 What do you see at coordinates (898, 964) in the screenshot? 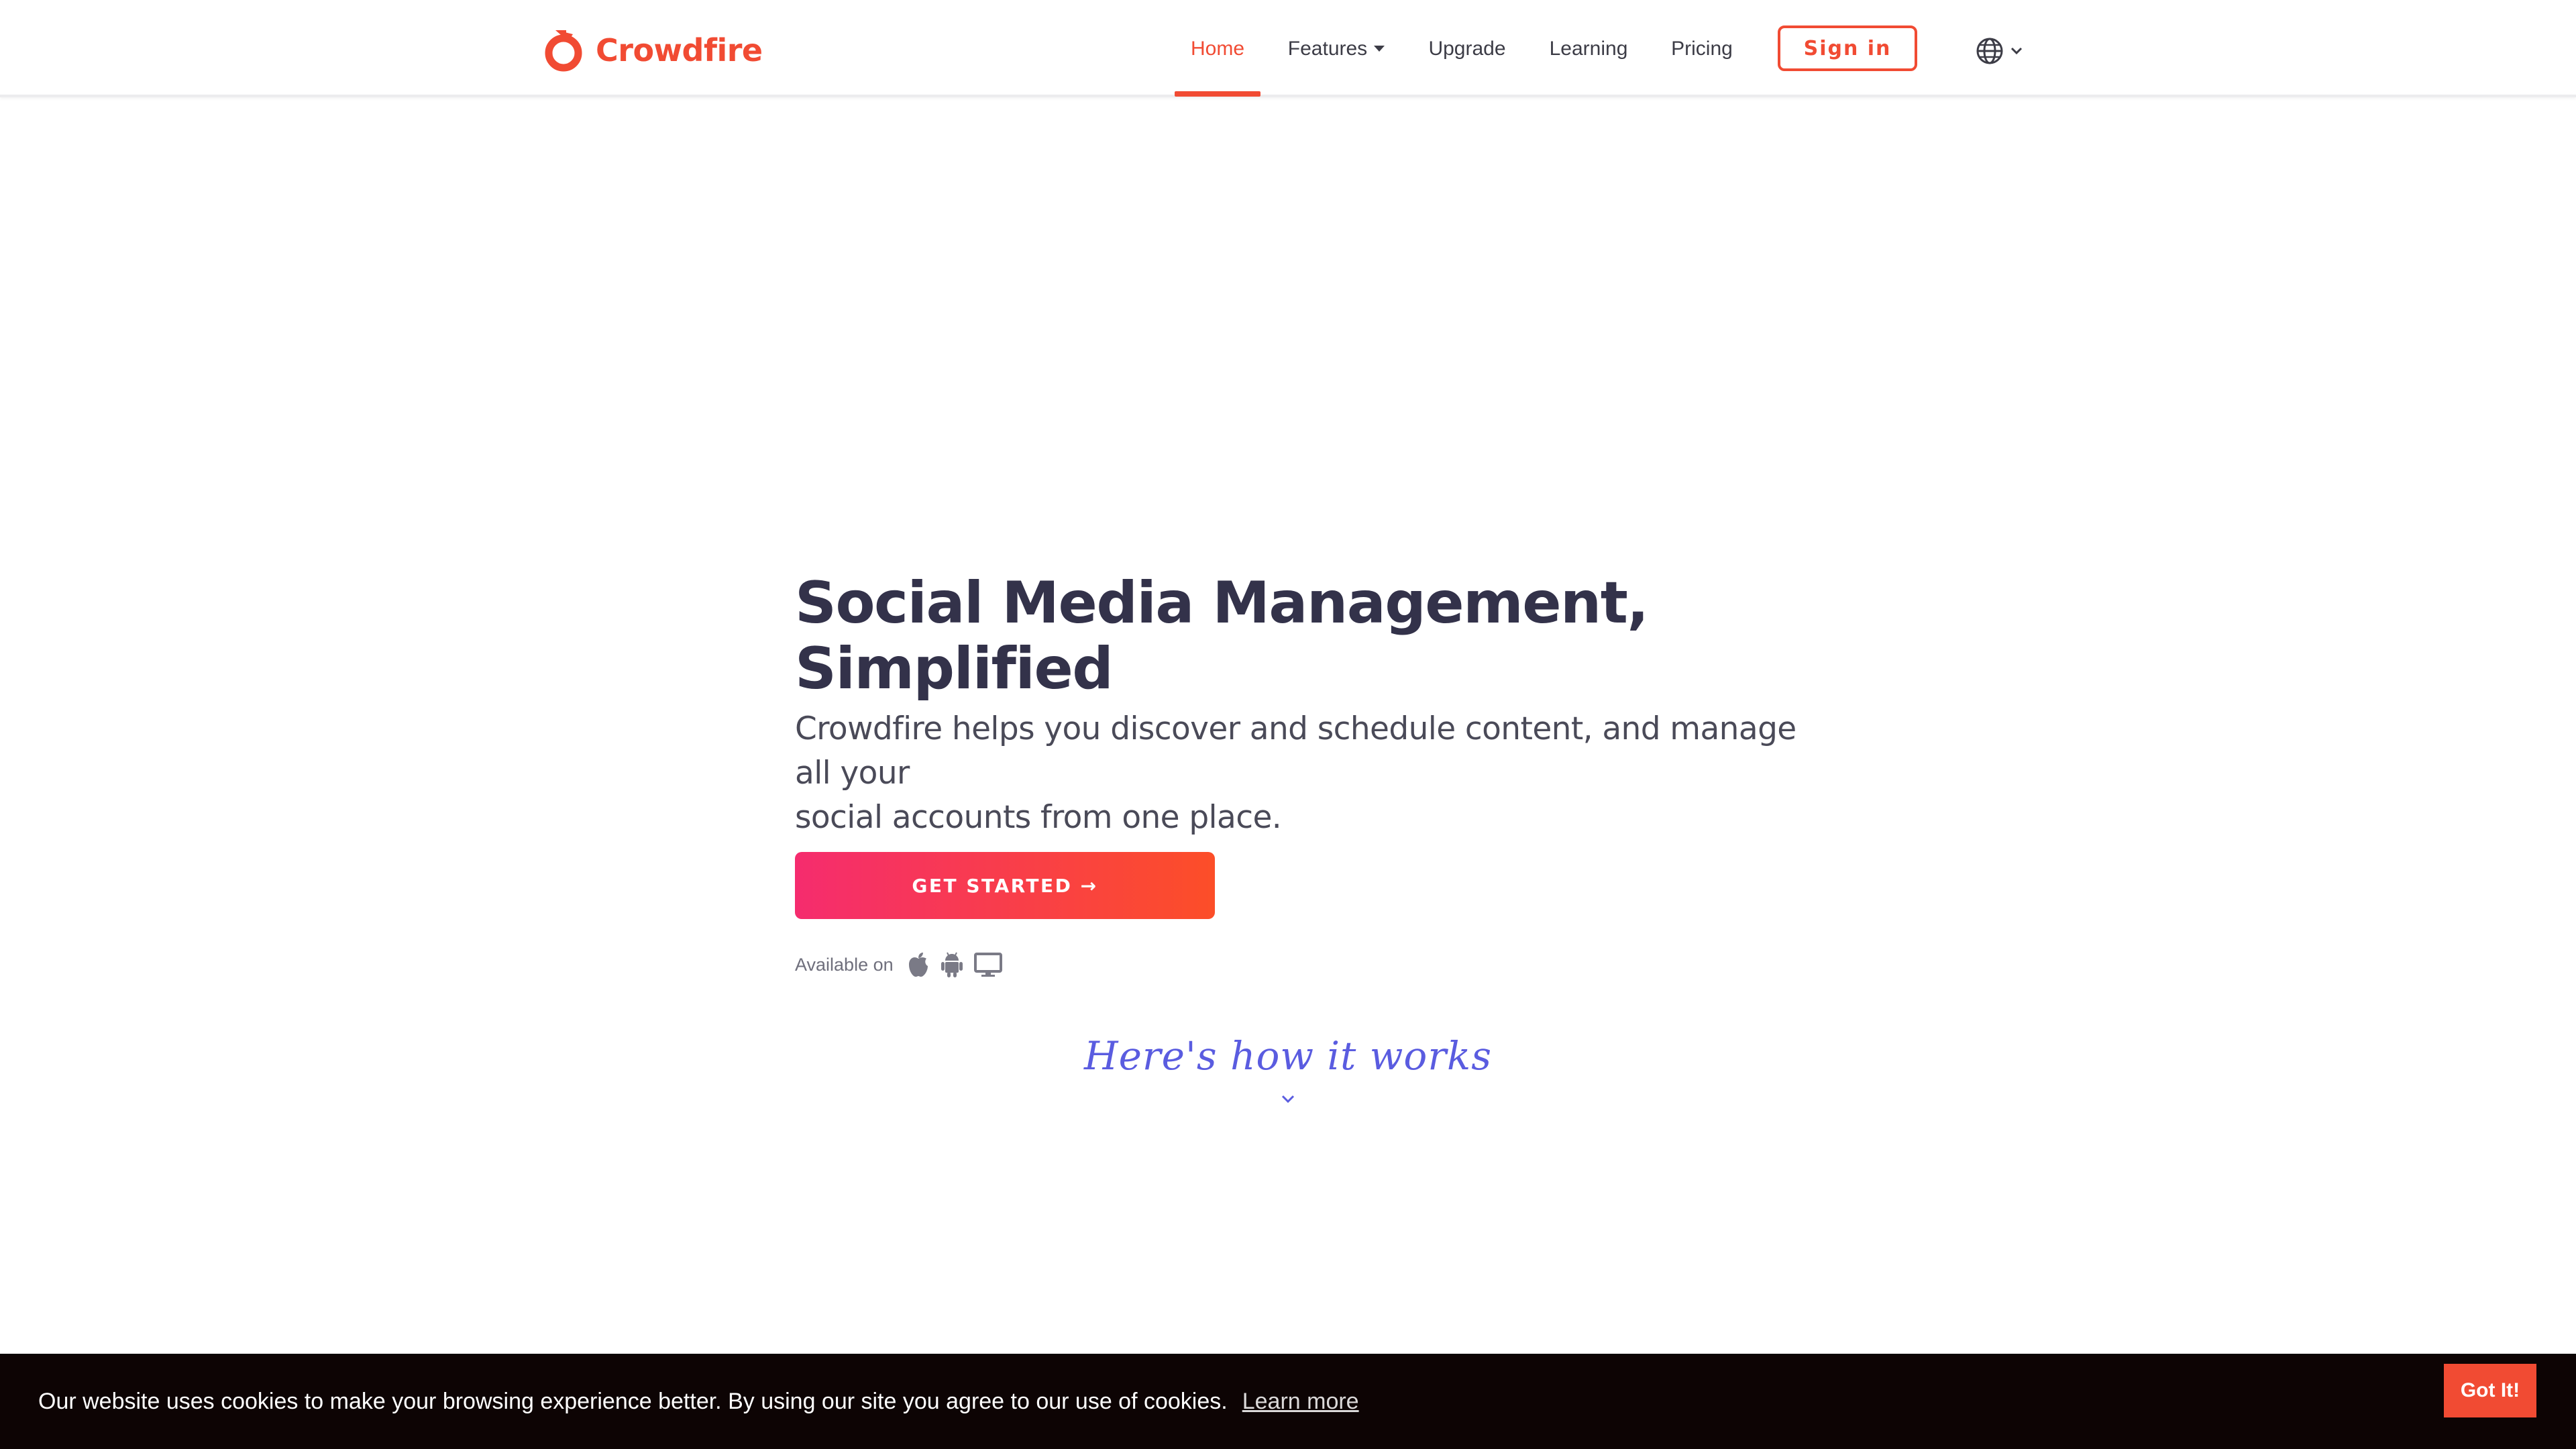
I see `available-platforms: Available on` at bounding box center [898, 964].